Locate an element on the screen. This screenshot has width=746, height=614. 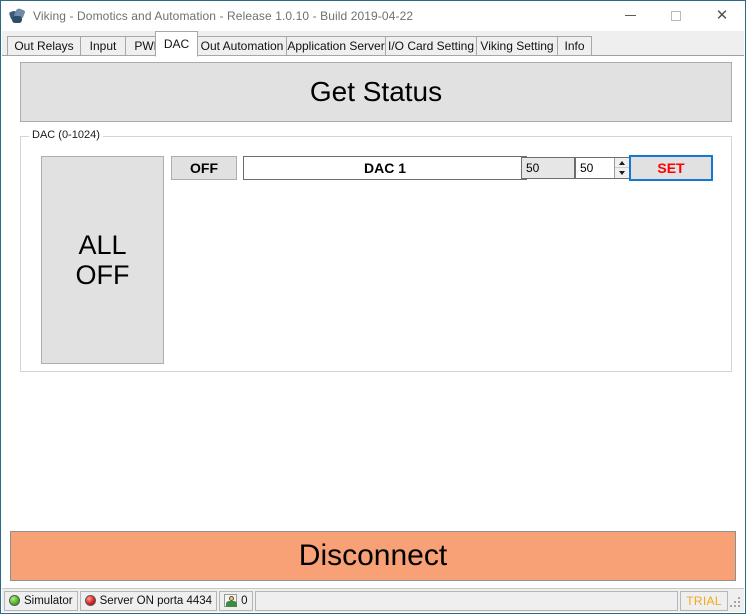
dac1-readout-field: 50 is located at coordinates (548, 168).